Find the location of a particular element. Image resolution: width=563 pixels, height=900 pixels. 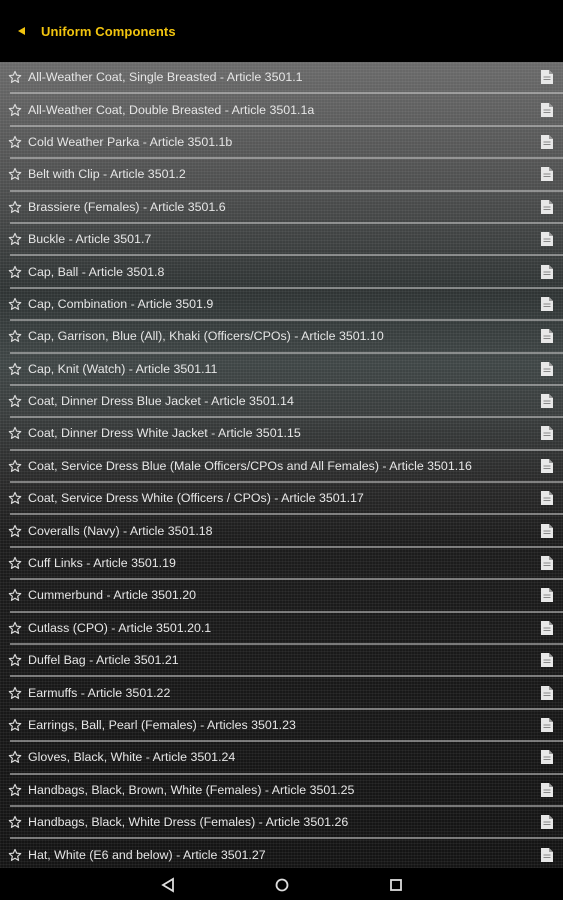

list-item: Earmuffs - Article 3501.22 is located at coordinates (285, 693).